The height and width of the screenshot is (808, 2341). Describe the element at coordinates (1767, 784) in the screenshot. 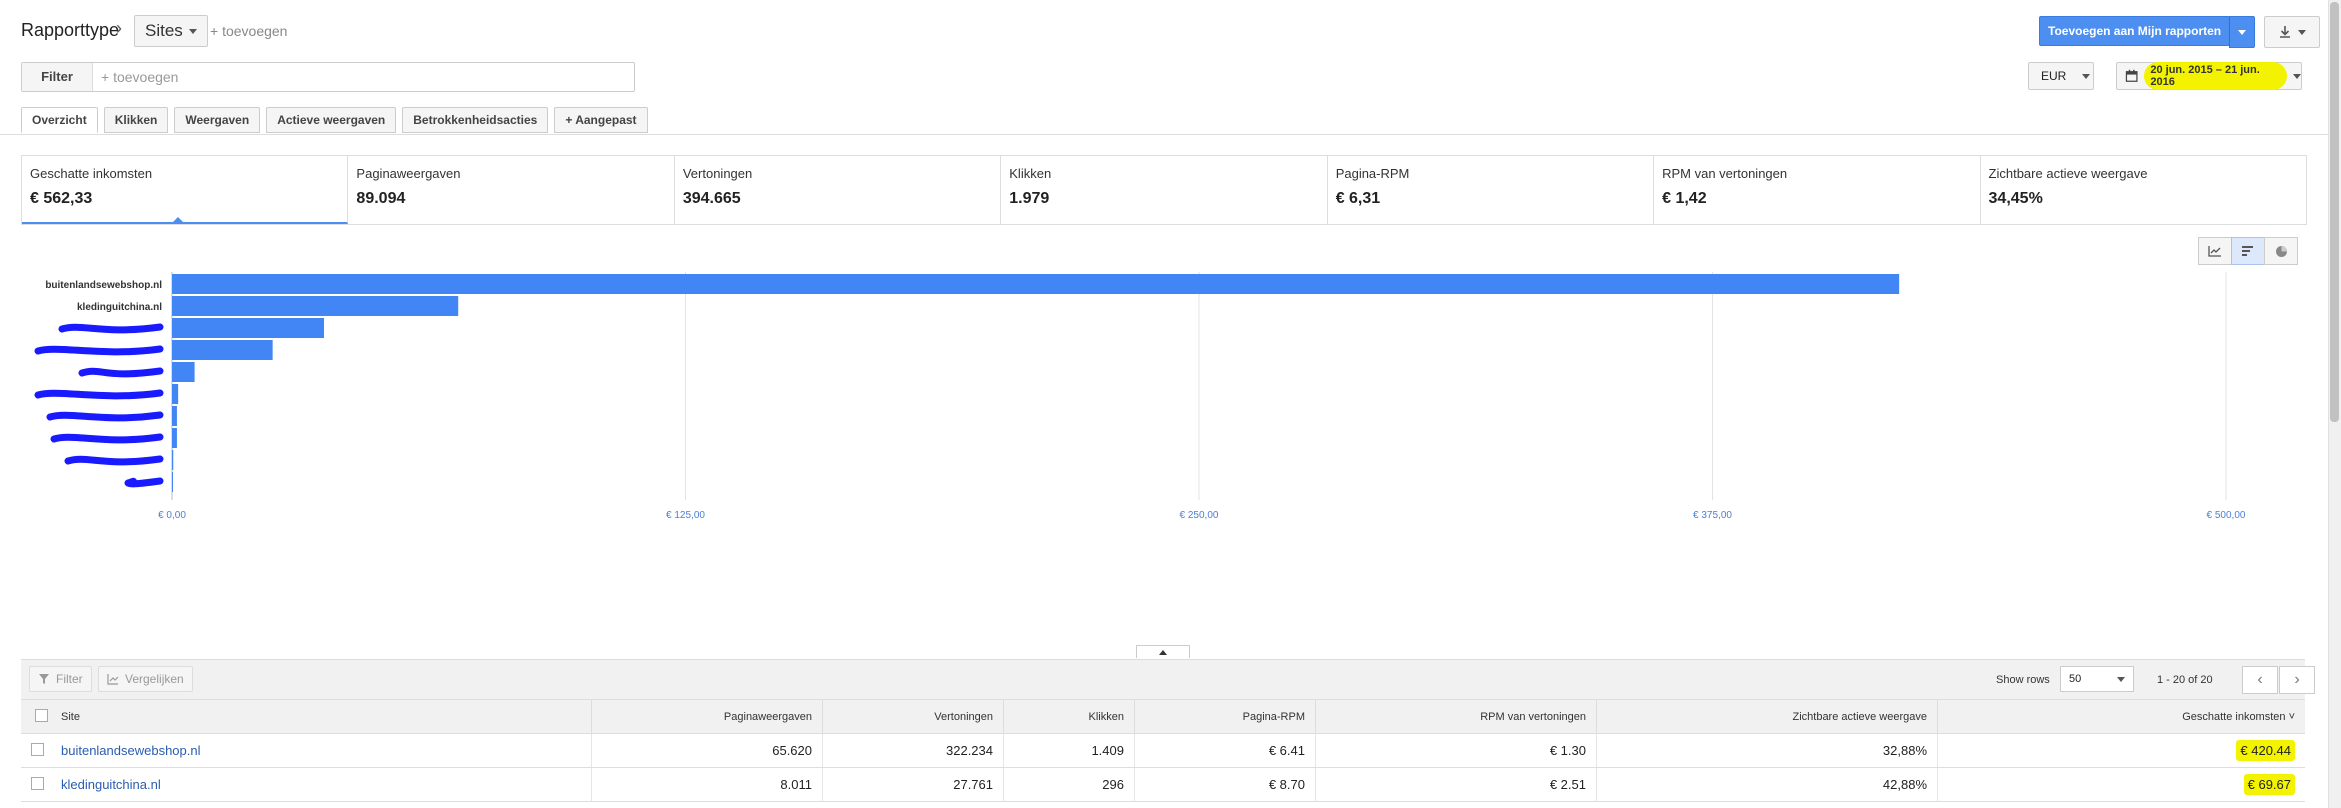

I see `viewable-cell: 42,88%` at that location.